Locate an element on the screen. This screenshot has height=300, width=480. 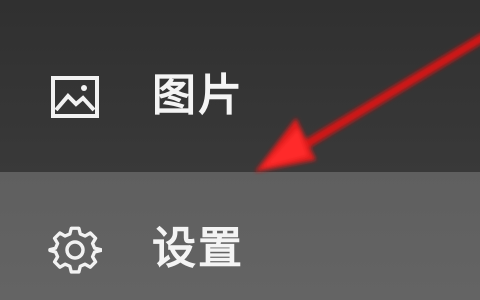
image-icon is located at coordinates (75, 97).